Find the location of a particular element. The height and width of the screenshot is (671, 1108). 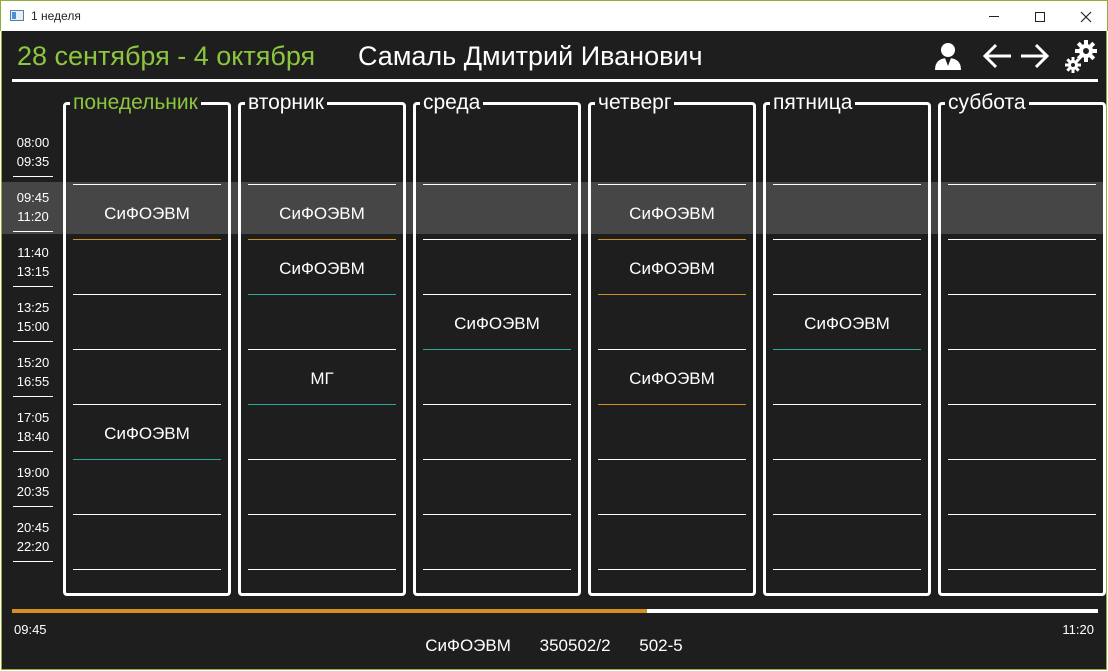

time-slot-start: 08:00 is located at coordinates (33, 142).